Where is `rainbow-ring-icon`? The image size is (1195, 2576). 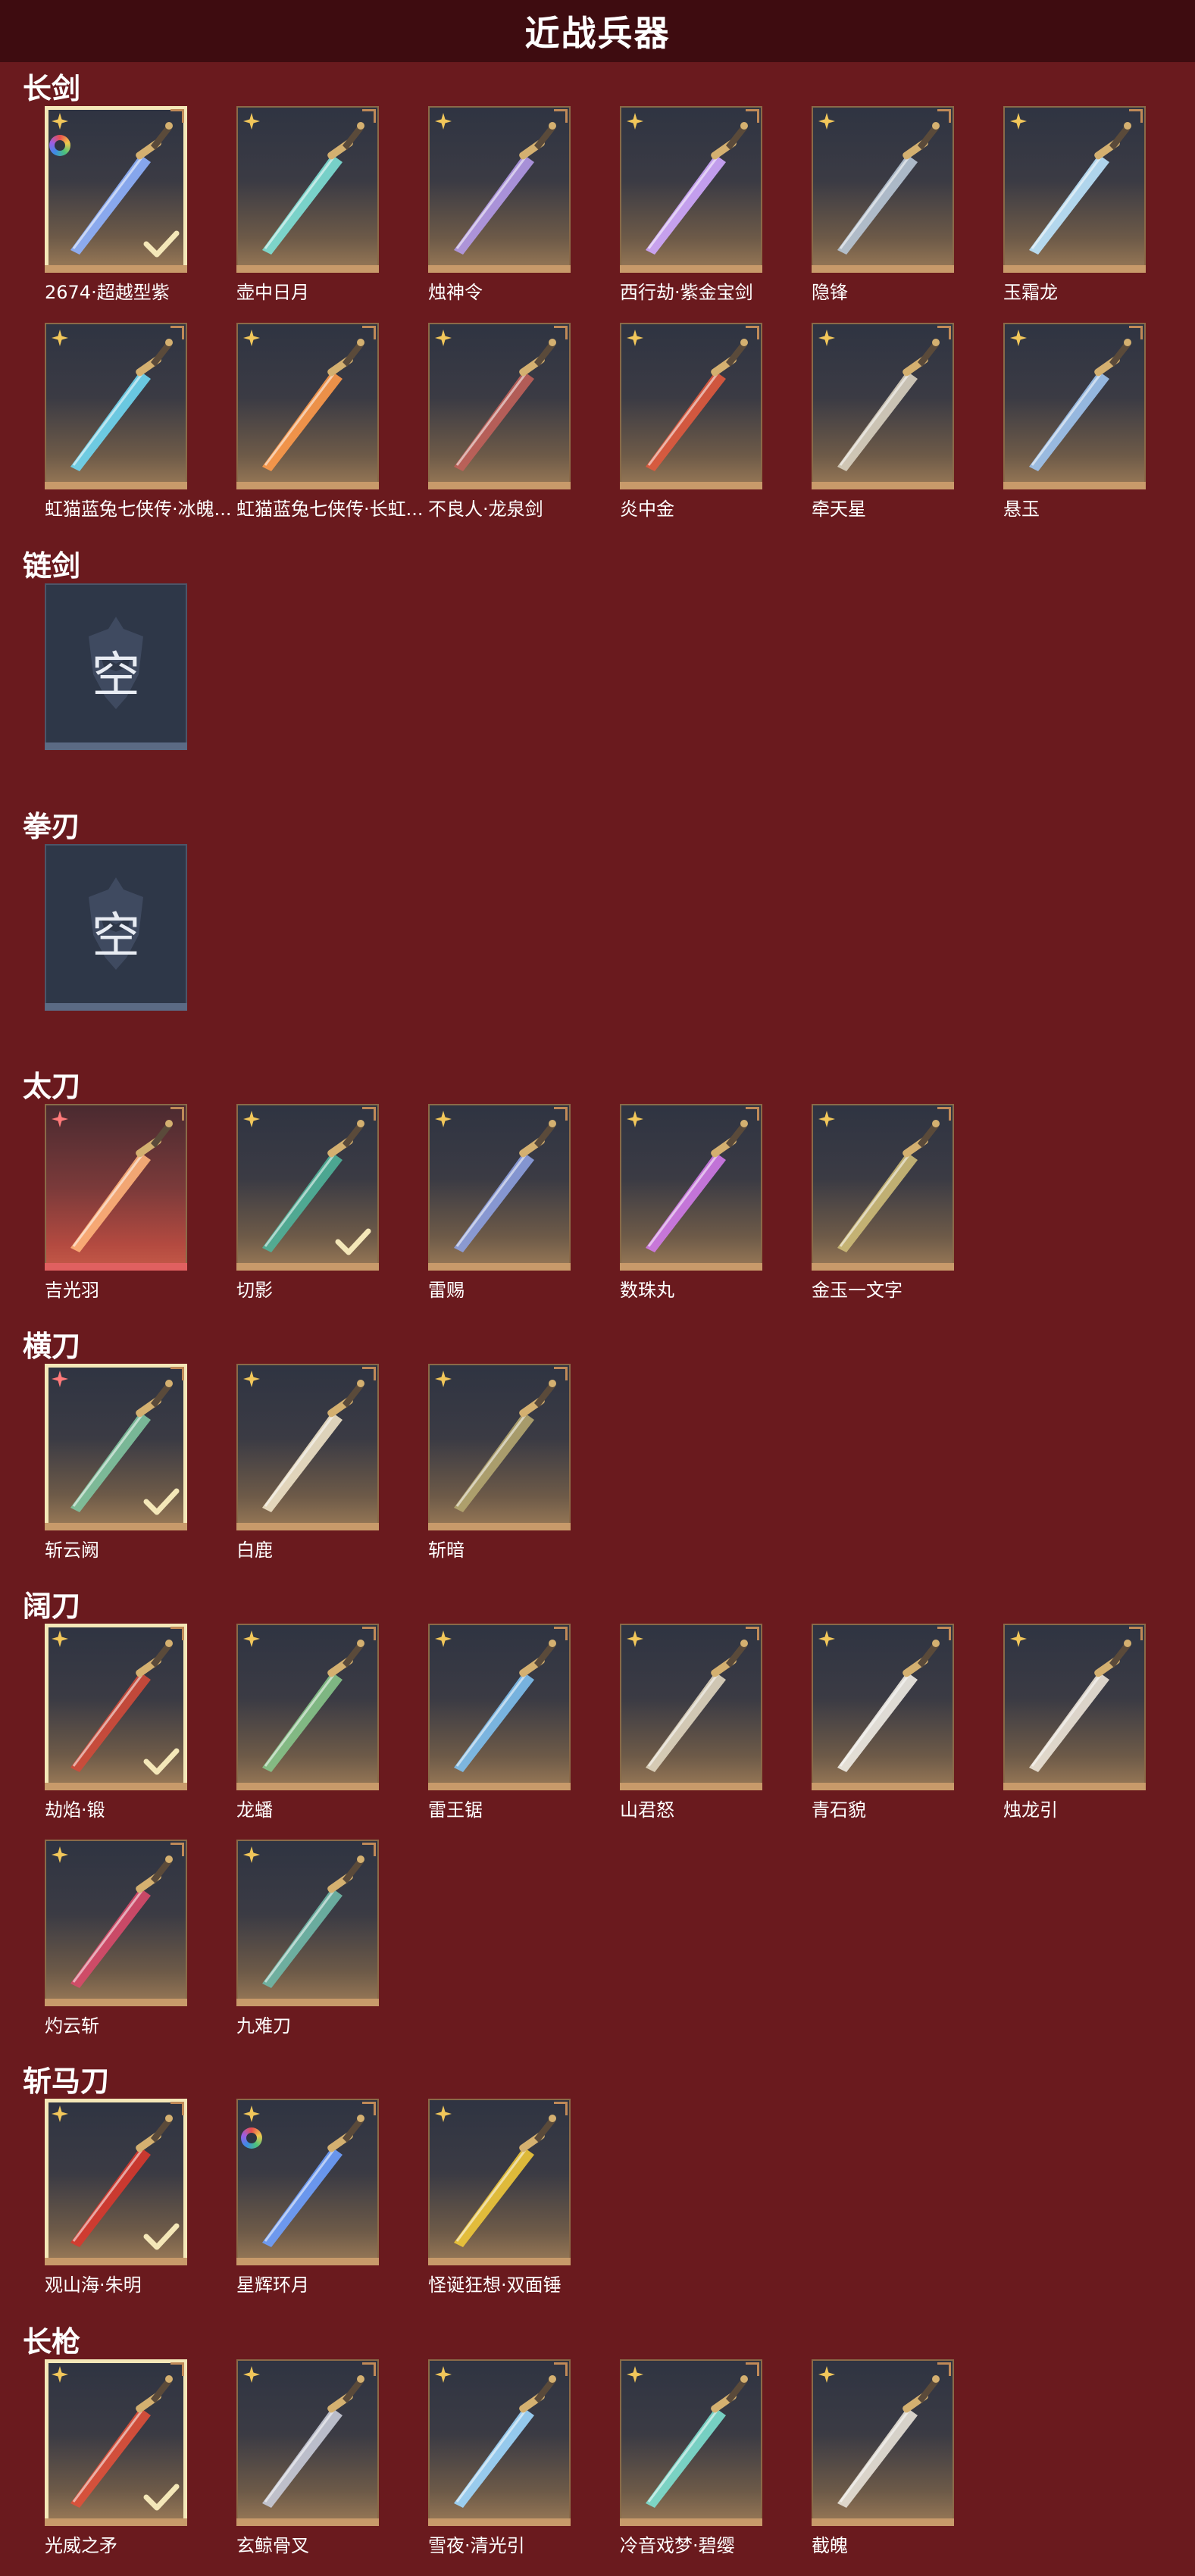
rainbow-ring-icon is located at coordinates (251, 2138).